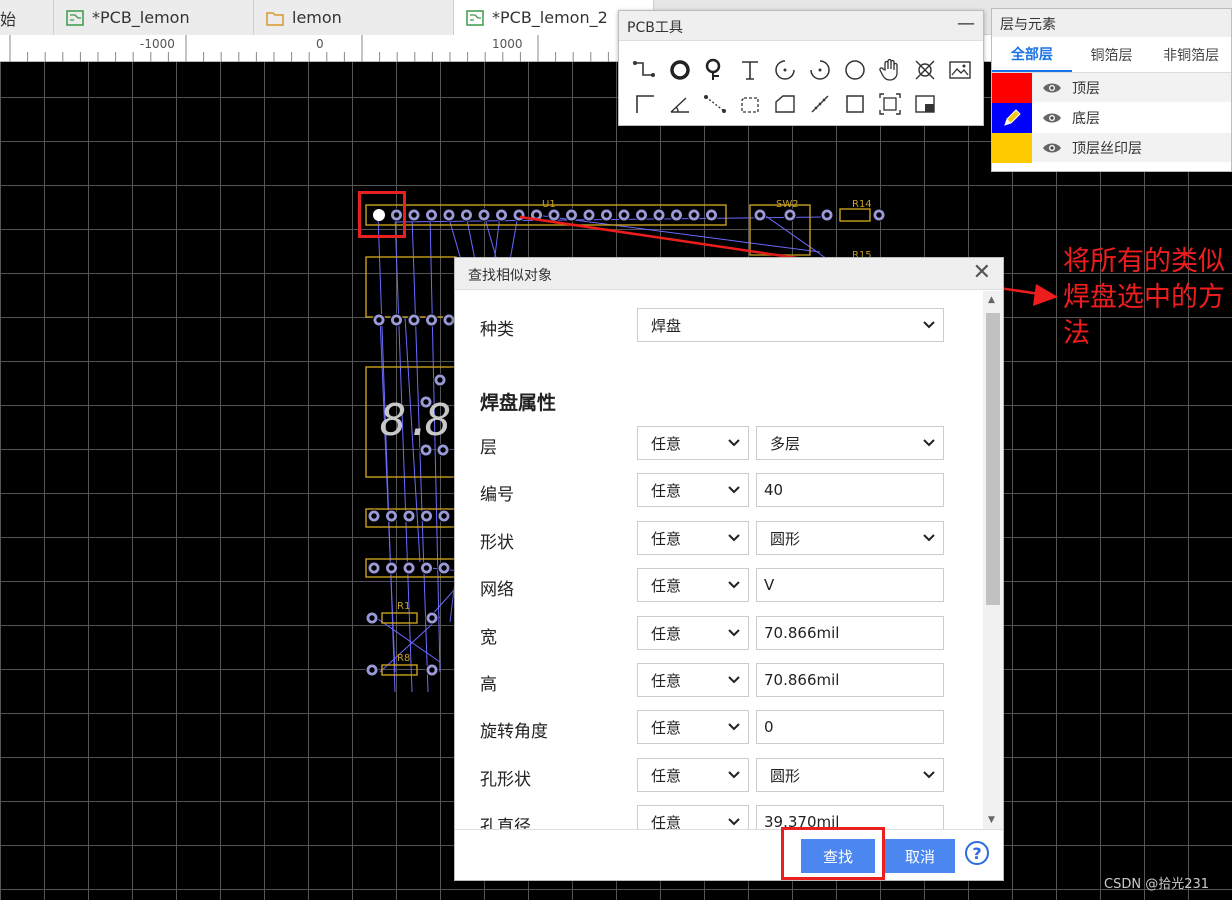 The image size is (1232, 900). I want to click on corner-line-icon, so click(644, 104).